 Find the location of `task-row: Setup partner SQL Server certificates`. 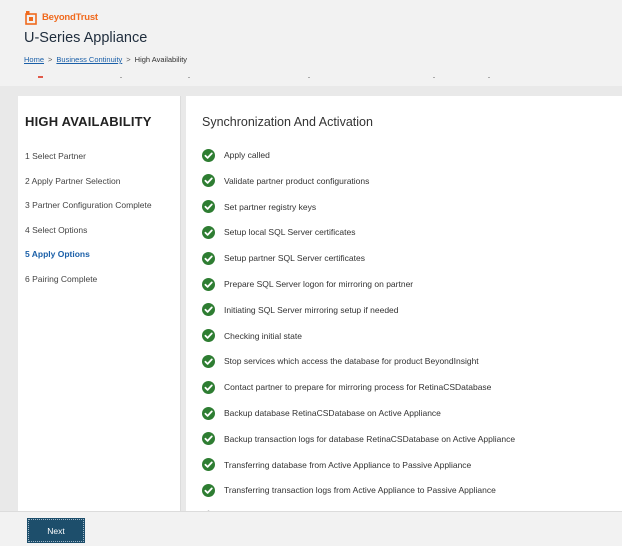

task-row: Setup partner SQL Server certificates is located at coordinates (283, 258).